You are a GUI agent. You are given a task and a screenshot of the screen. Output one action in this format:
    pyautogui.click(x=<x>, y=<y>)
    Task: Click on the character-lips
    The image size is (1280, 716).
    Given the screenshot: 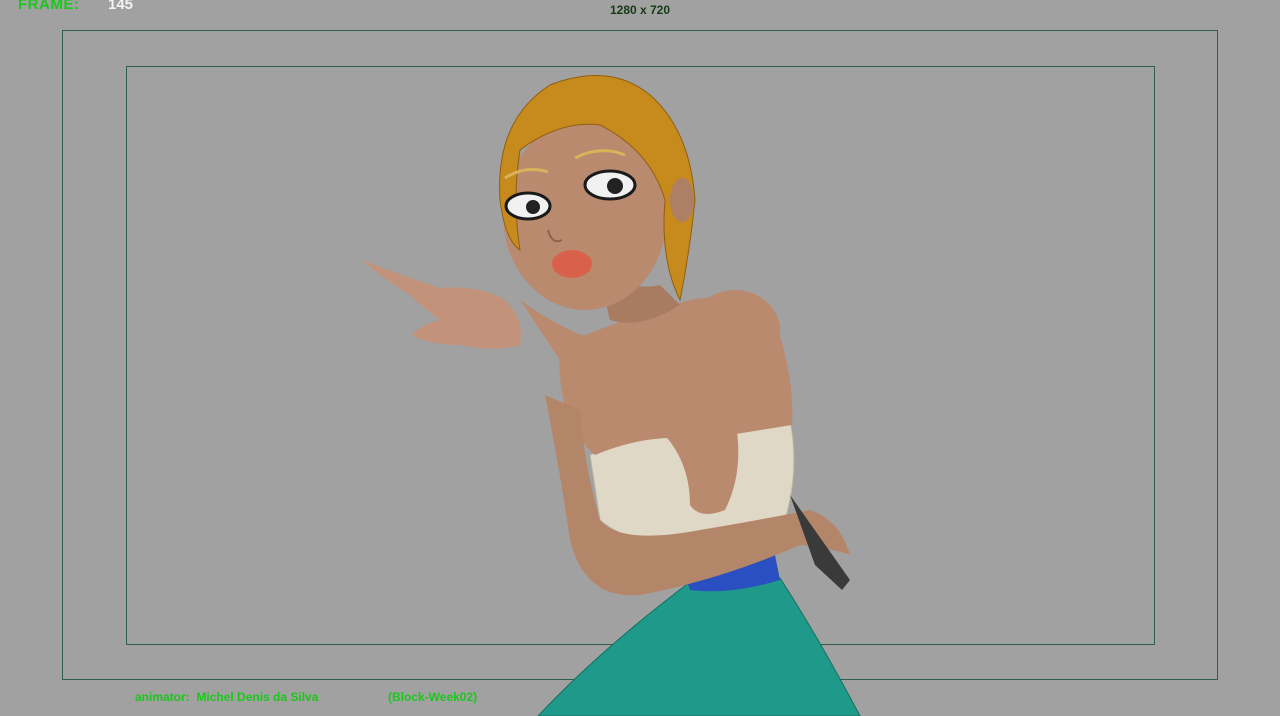 What is the action you would take?
    pyautogui.click(x=572, y=264)
    